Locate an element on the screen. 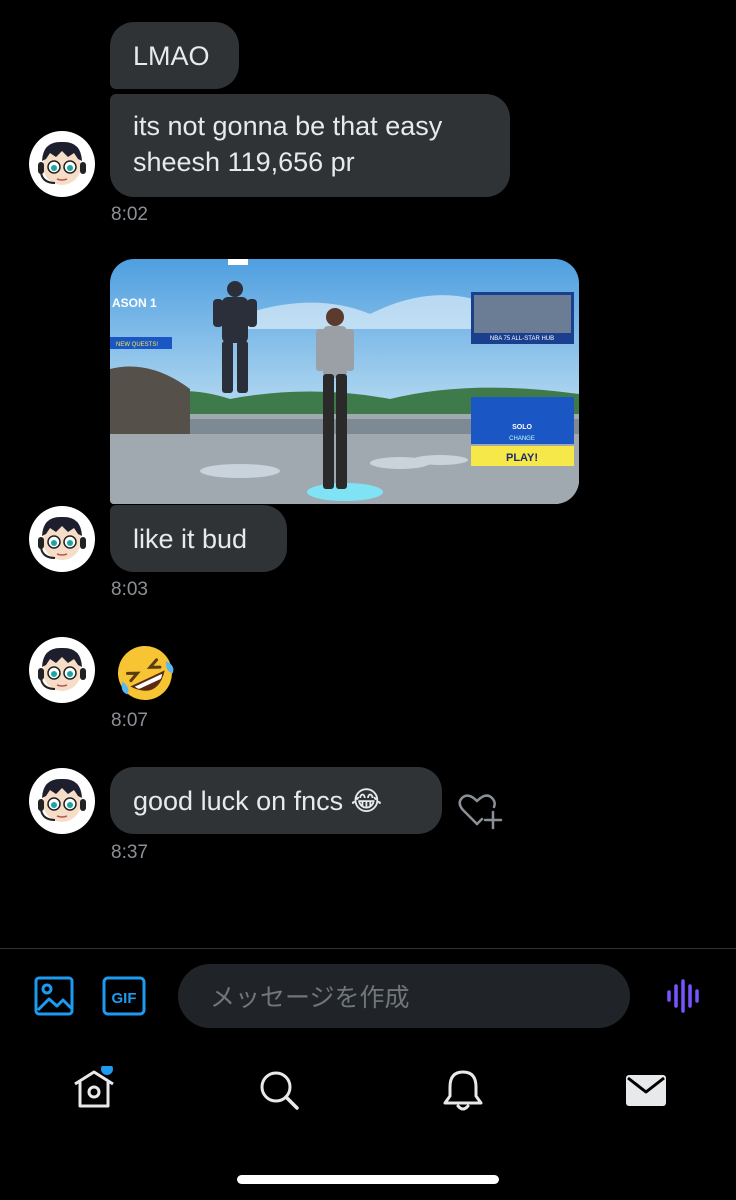 The height and width of the screenshot is (1200, 736). mail-icon is located at coordinates (646, 1090).